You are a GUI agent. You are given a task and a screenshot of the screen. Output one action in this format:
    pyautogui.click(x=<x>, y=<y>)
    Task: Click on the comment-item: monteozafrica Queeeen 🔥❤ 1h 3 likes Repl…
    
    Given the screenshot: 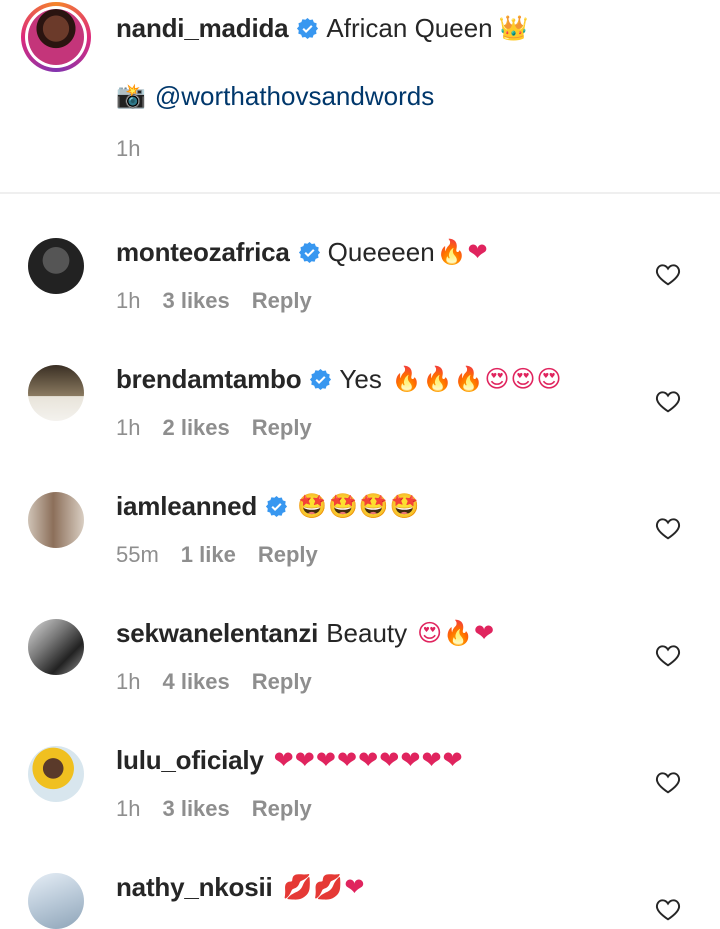 What is the action you would take?
    pyautogui.click(x=360, y=295)
    